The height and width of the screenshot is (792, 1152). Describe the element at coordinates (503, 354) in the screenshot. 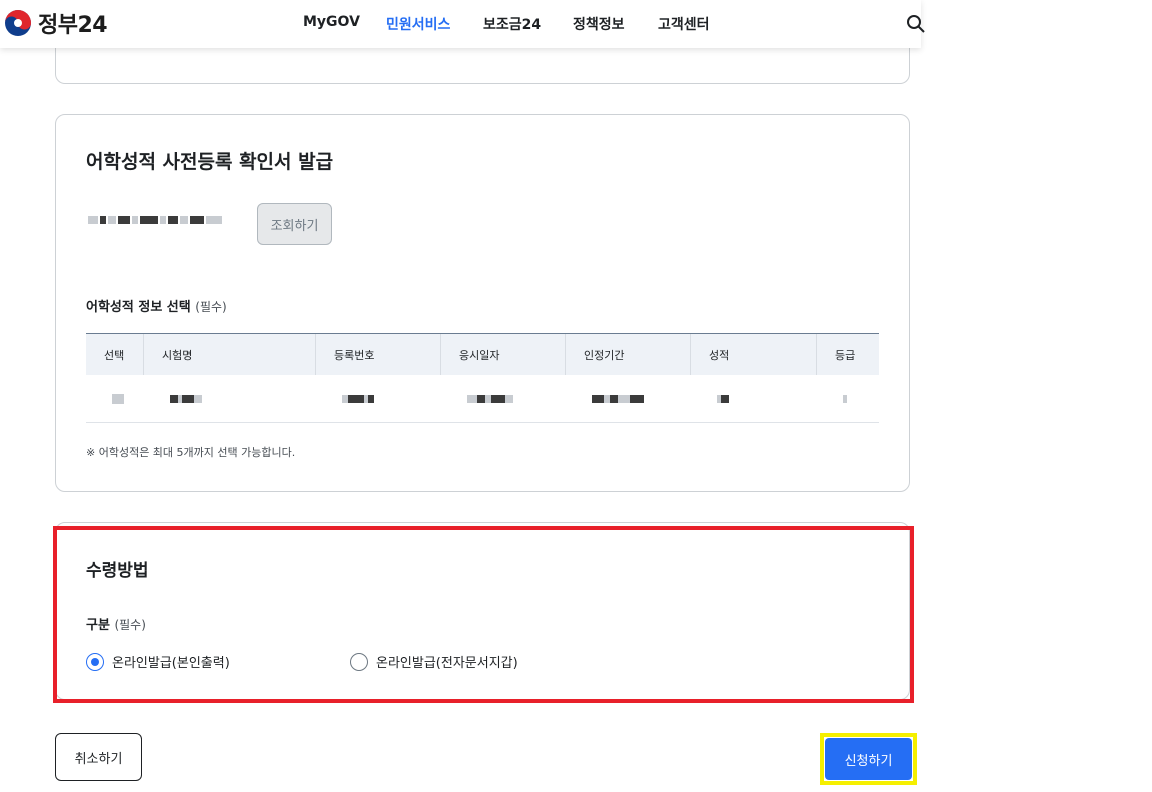

I see `th-exam-date: 응시일자` at that location.